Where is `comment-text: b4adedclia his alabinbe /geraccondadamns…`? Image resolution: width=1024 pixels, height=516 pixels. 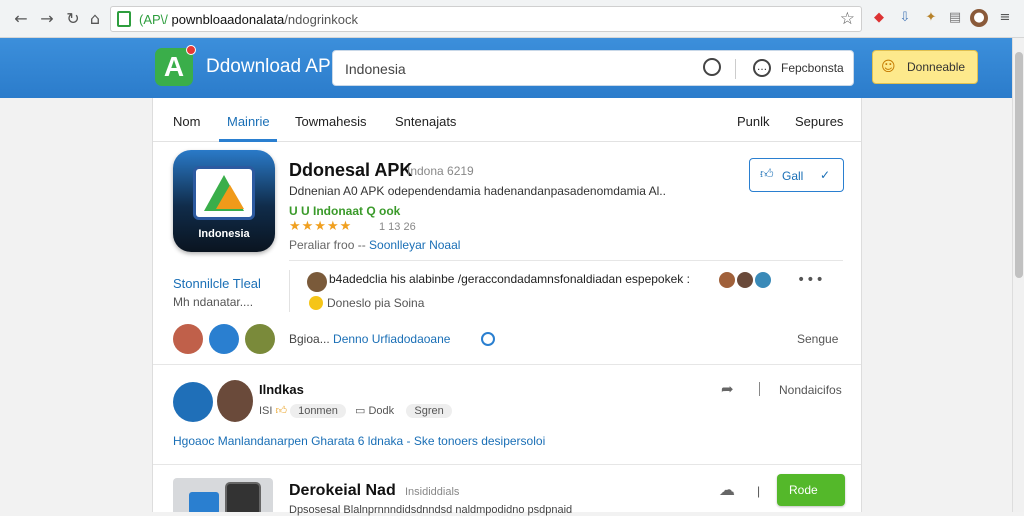
comment-text: b4adedclia his alabinbe /geraccondadamns… is located at coordinates (509, 279).